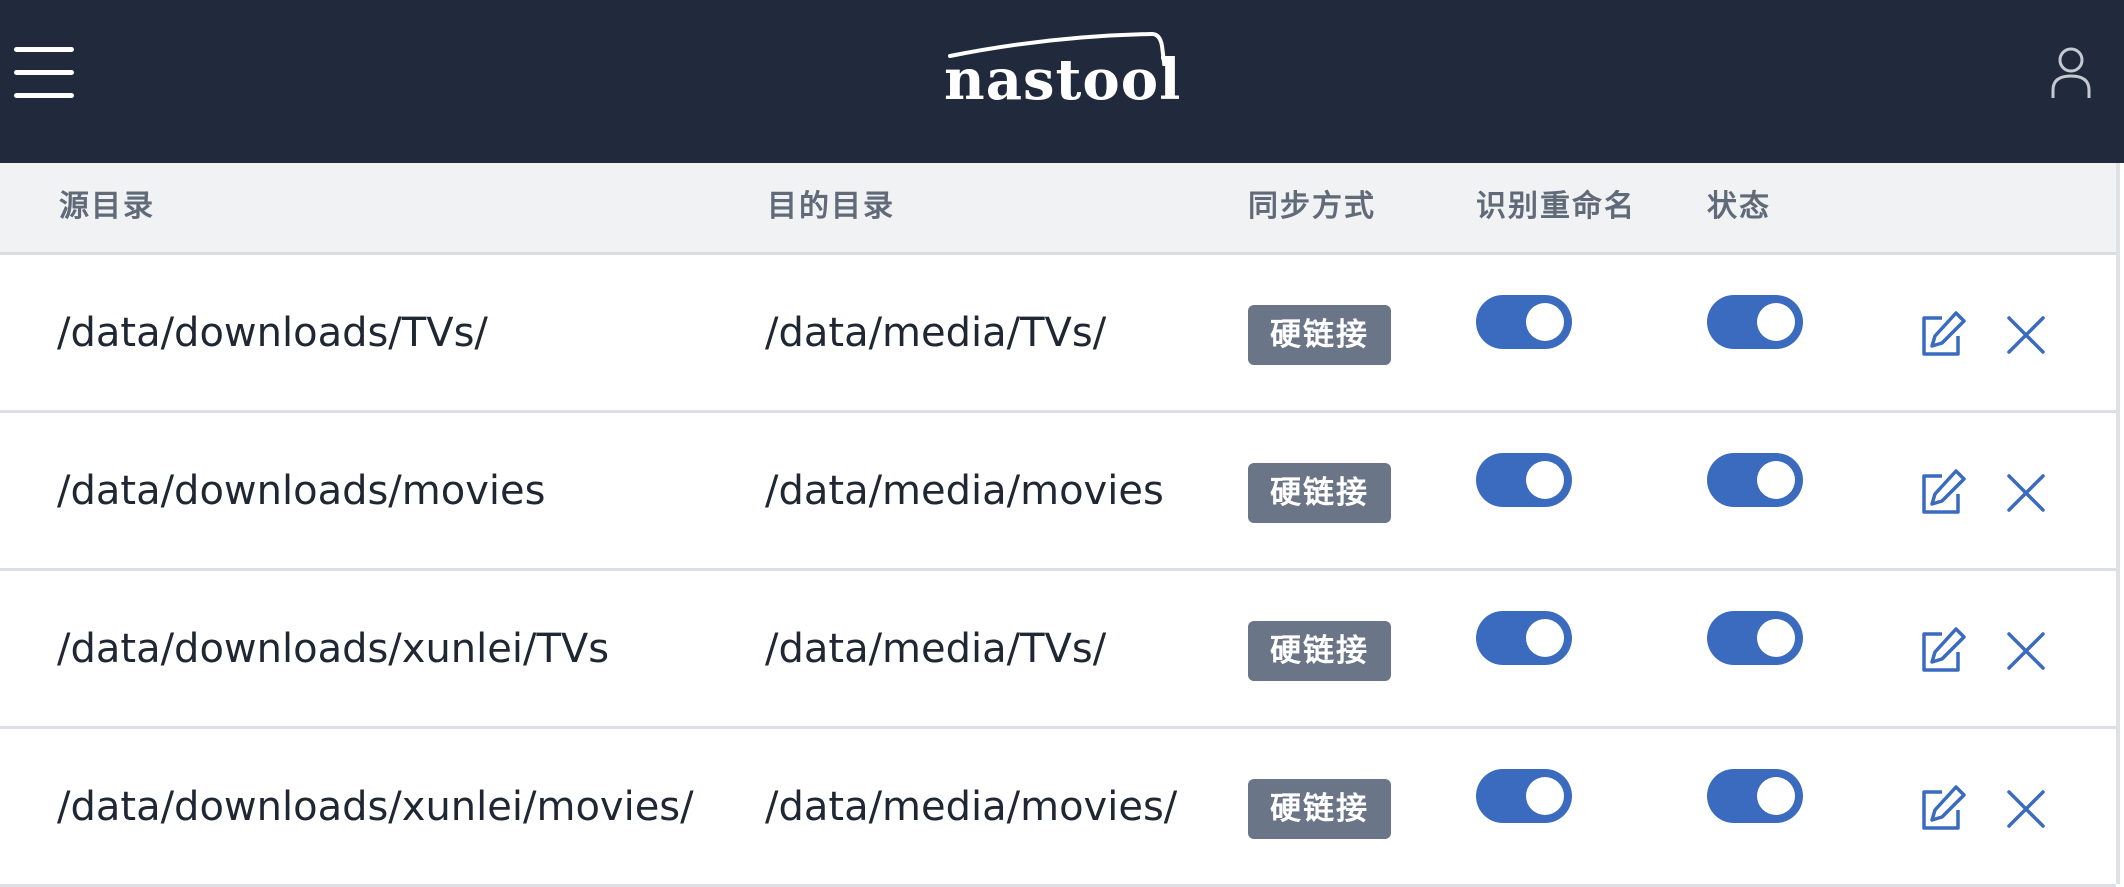 This screenshot has height=887, width=2124. What do you see at coordinates (1556, 206) in the screenshot?
I see `column-header-rename: 识别重命名` at bounding box center [1556, 206].